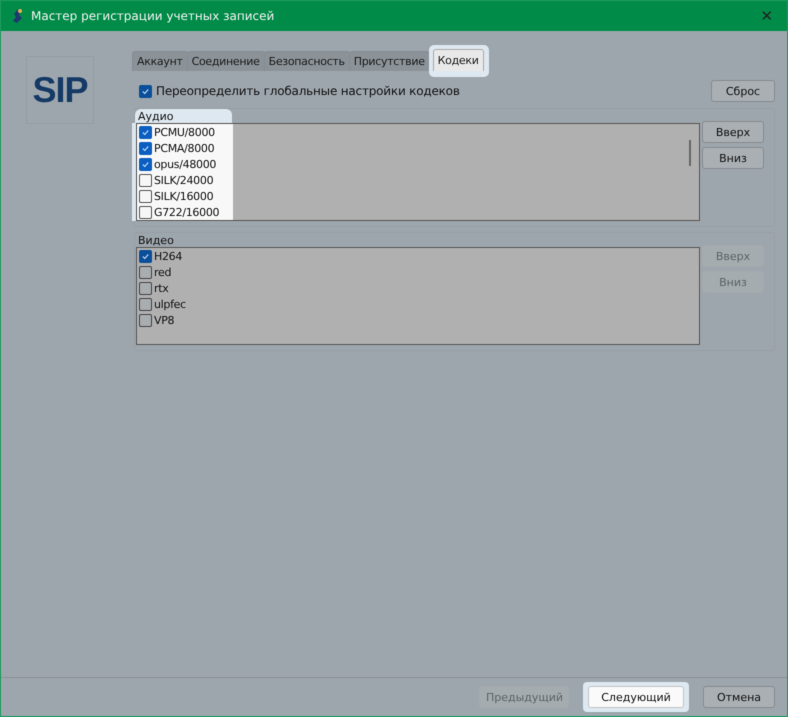  I want to click on codec-name: PCMU/8000, so click(184, 132).